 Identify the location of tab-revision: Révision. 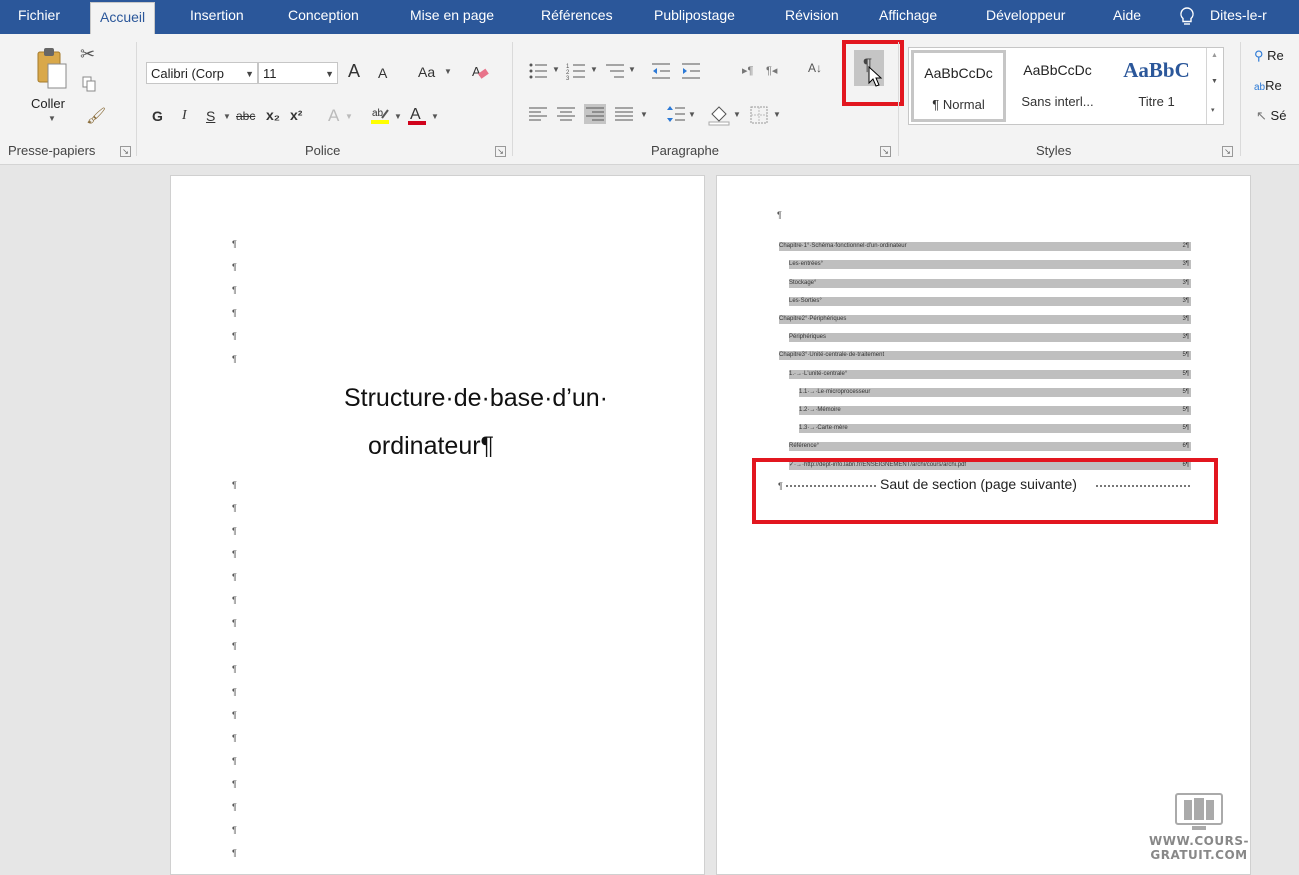
(812, 17).